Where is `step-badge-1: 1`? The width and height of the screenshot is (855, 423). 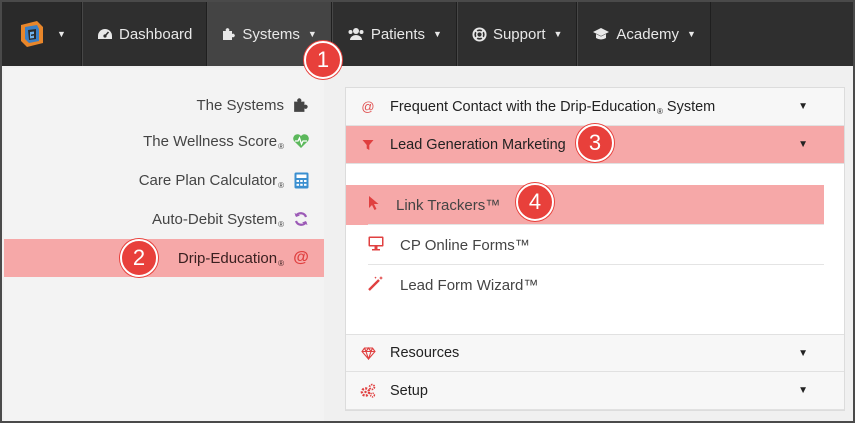 step-badge-1: 1 is located at coordinates (323, 60).